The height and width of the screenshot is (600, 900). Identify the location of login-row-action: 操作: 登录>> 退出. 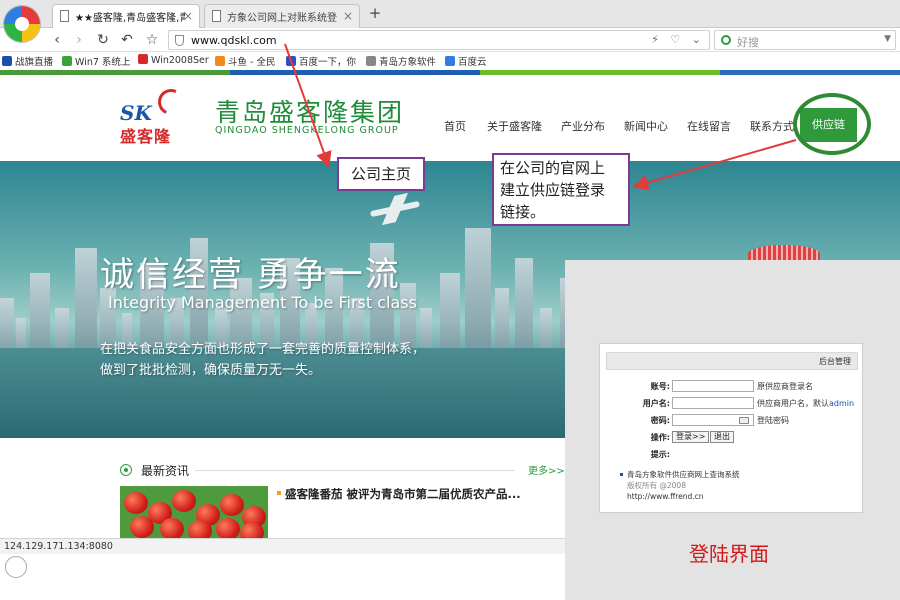
(732, 438).